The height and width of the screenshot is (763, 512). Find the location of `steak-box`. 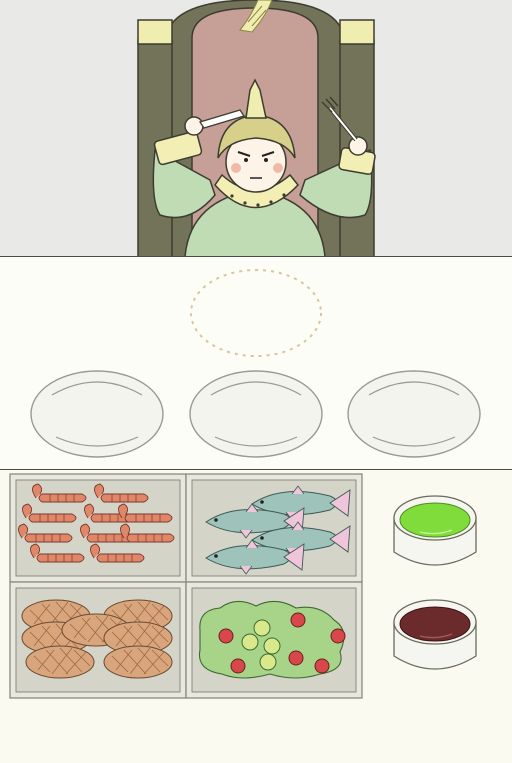

steak-box is located at coordinates (98, 640).